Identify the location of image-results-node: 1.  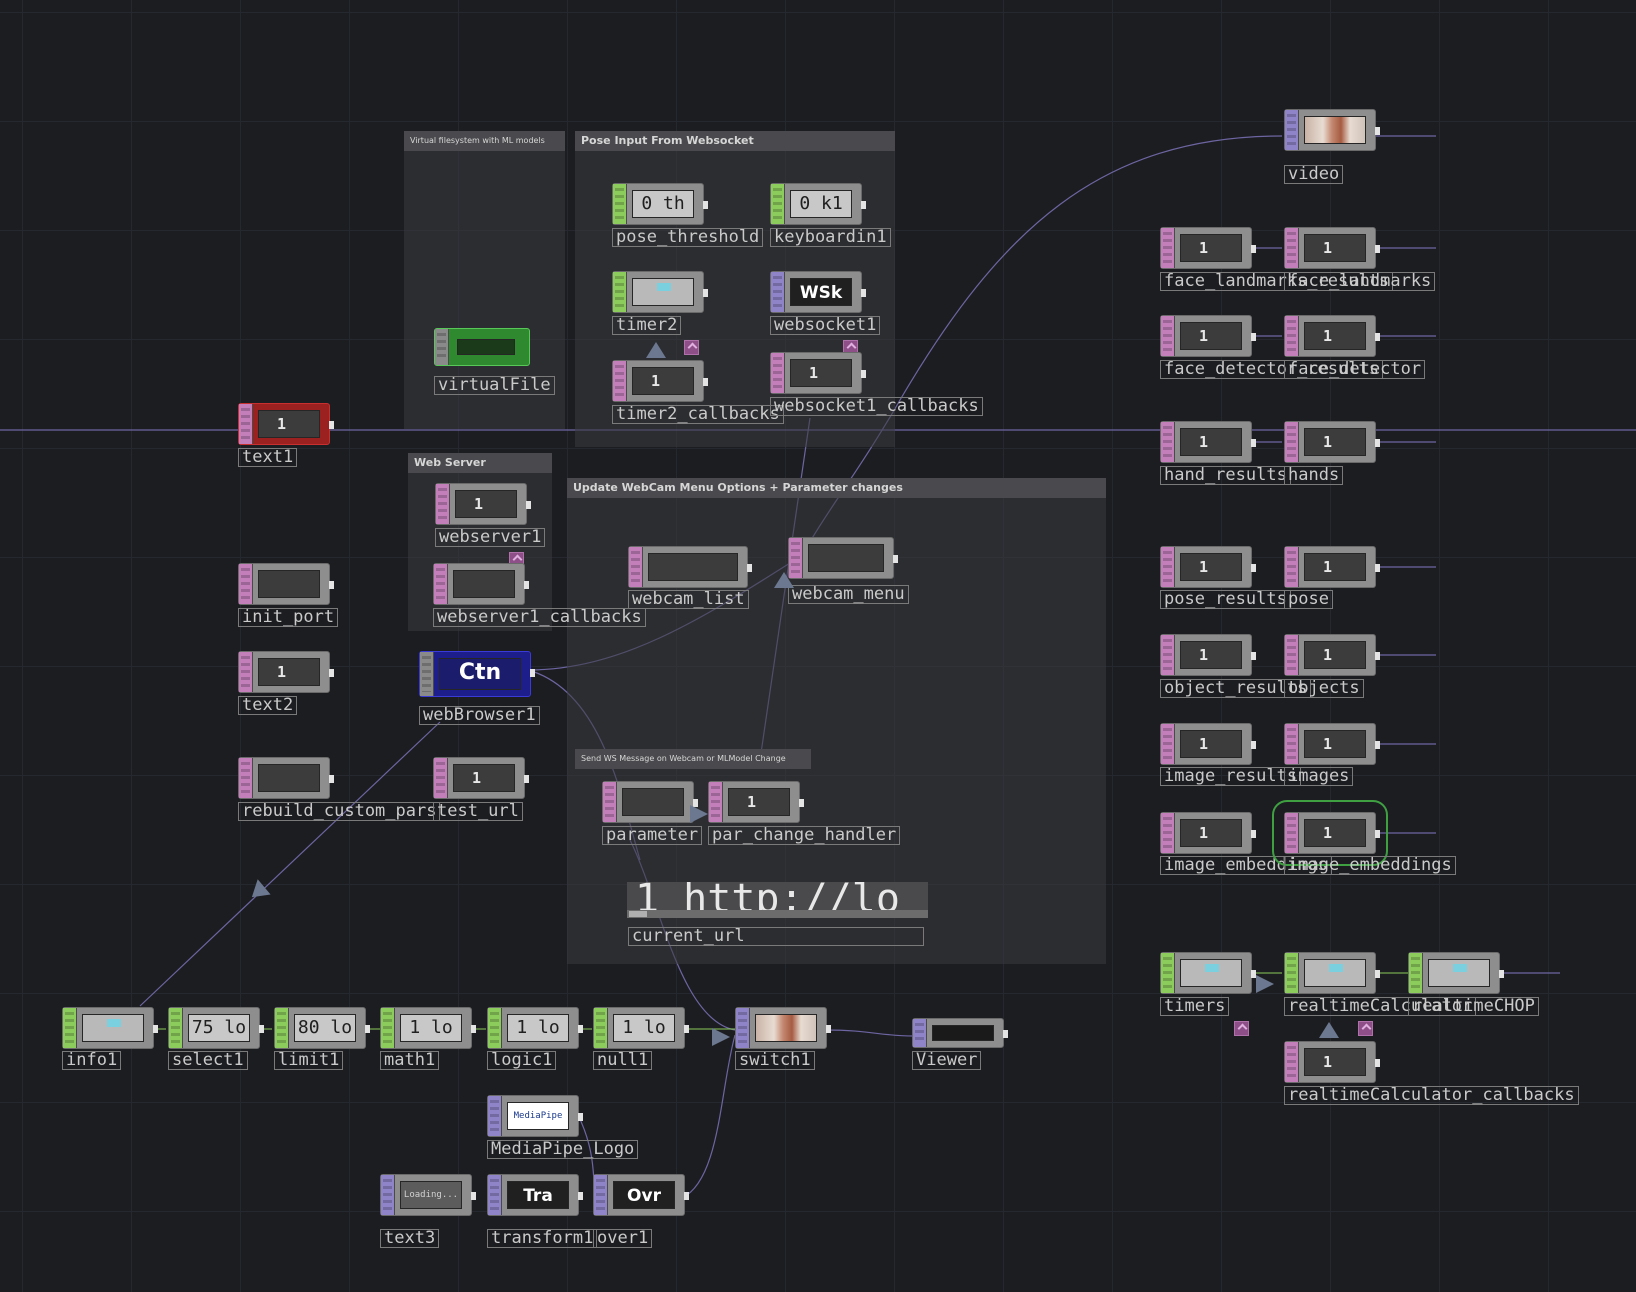
(1208, 744).